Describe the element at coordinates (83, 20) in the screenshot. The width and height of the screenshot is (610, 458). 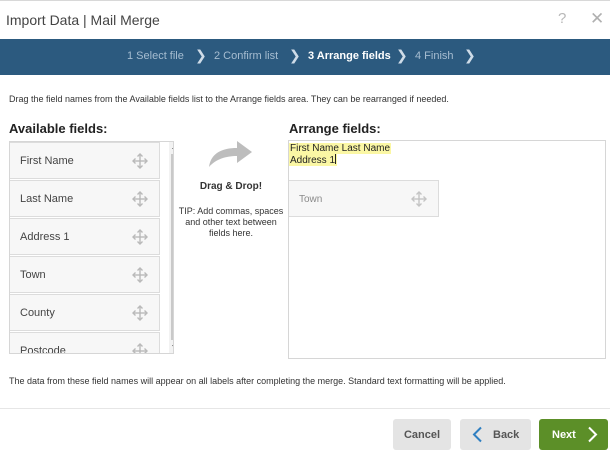
I see `dialog-title: Import Data | Mail Merge` at that location.